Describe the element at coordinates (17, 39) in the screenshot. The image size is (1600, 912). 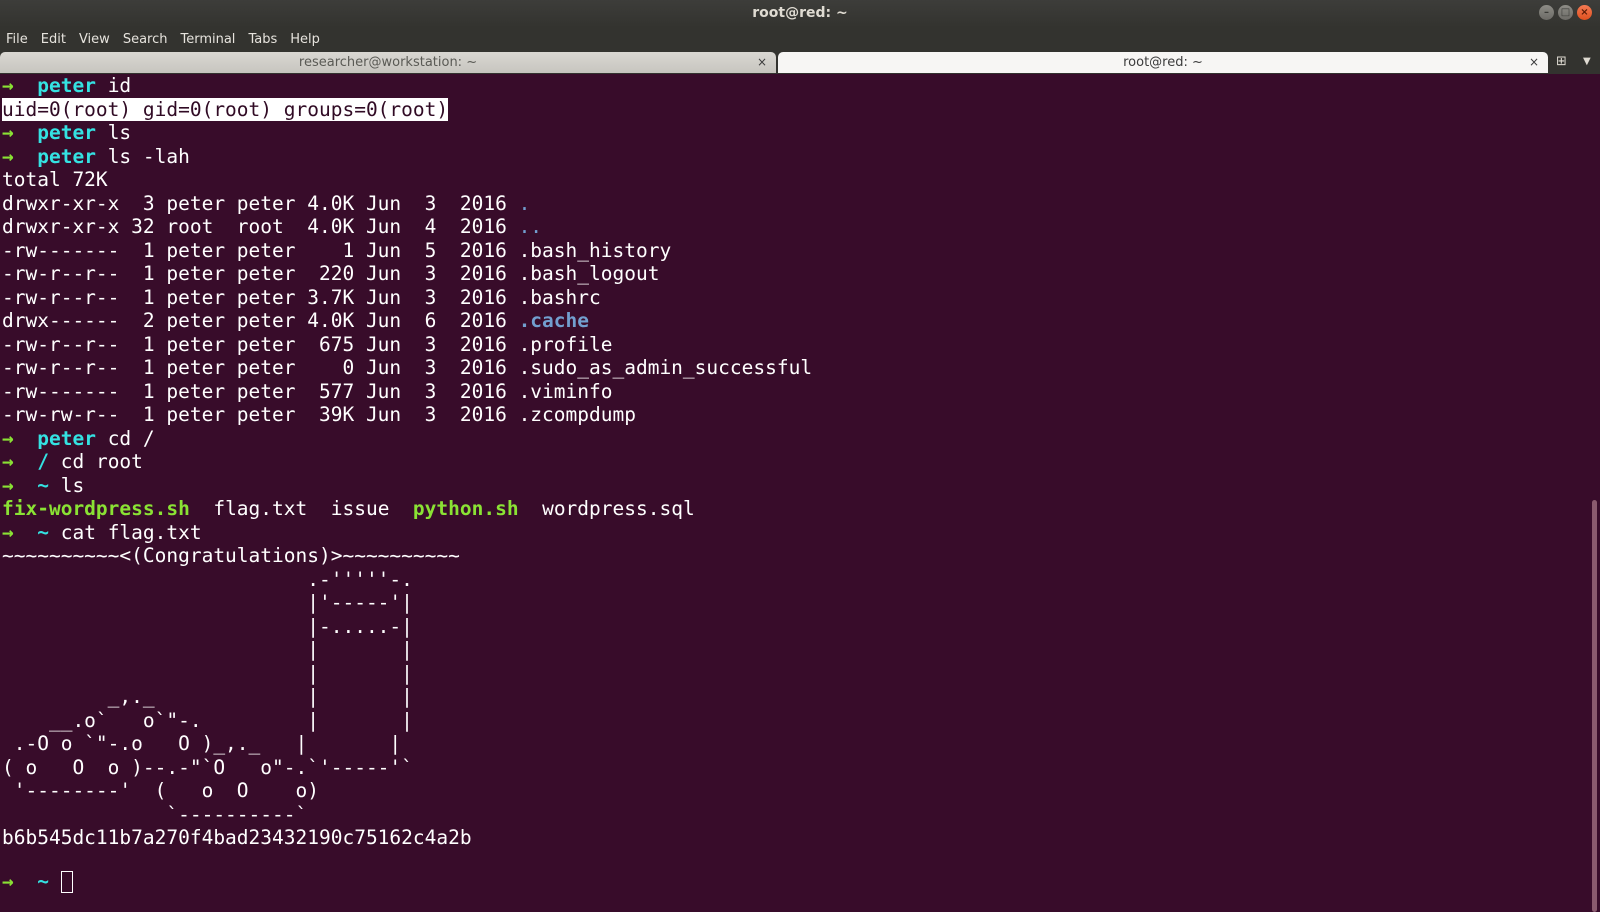
I see `menu-file: File` at that location.